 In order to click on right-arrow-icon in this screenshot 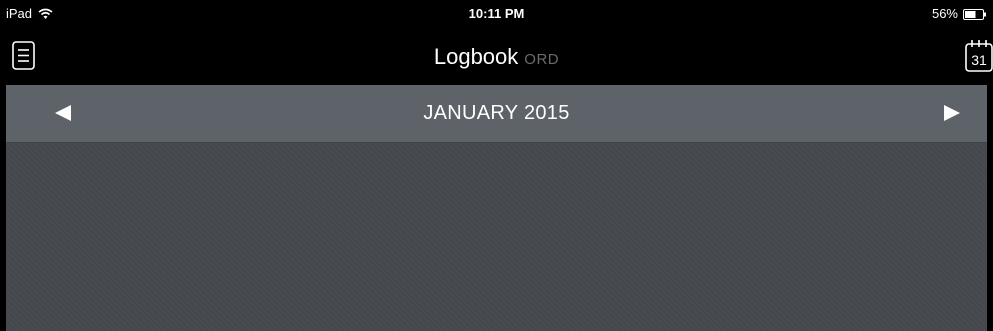, I will do `click(952, 113)`.